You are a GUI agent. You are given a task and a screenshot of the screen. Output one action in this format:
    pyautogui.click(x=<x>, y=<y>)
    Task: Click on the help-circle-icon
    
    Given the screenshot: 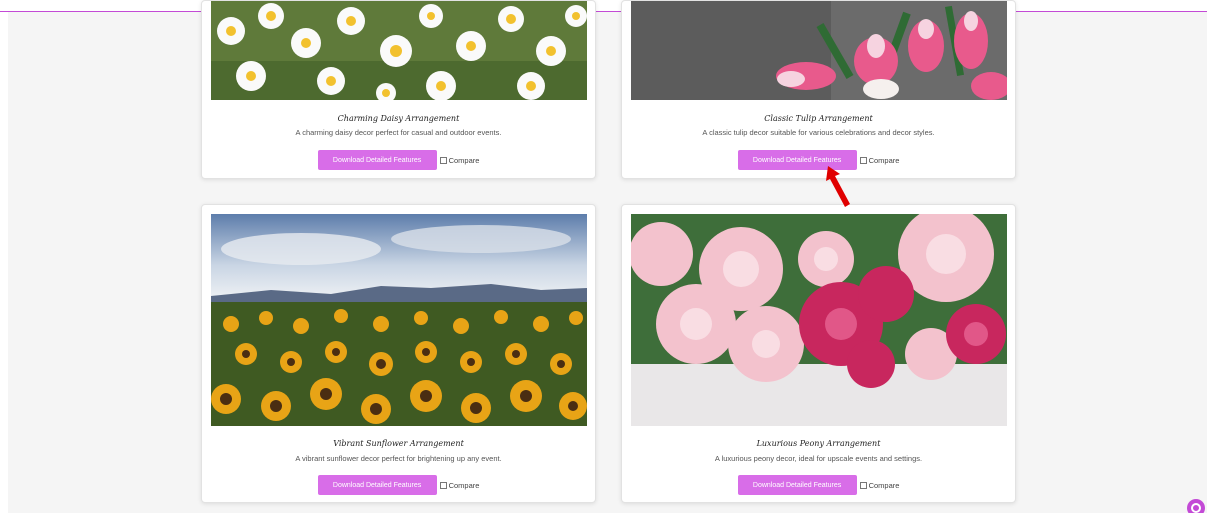 What is the action you would take?
    pyautogui.click(x=1196, y=506)
    